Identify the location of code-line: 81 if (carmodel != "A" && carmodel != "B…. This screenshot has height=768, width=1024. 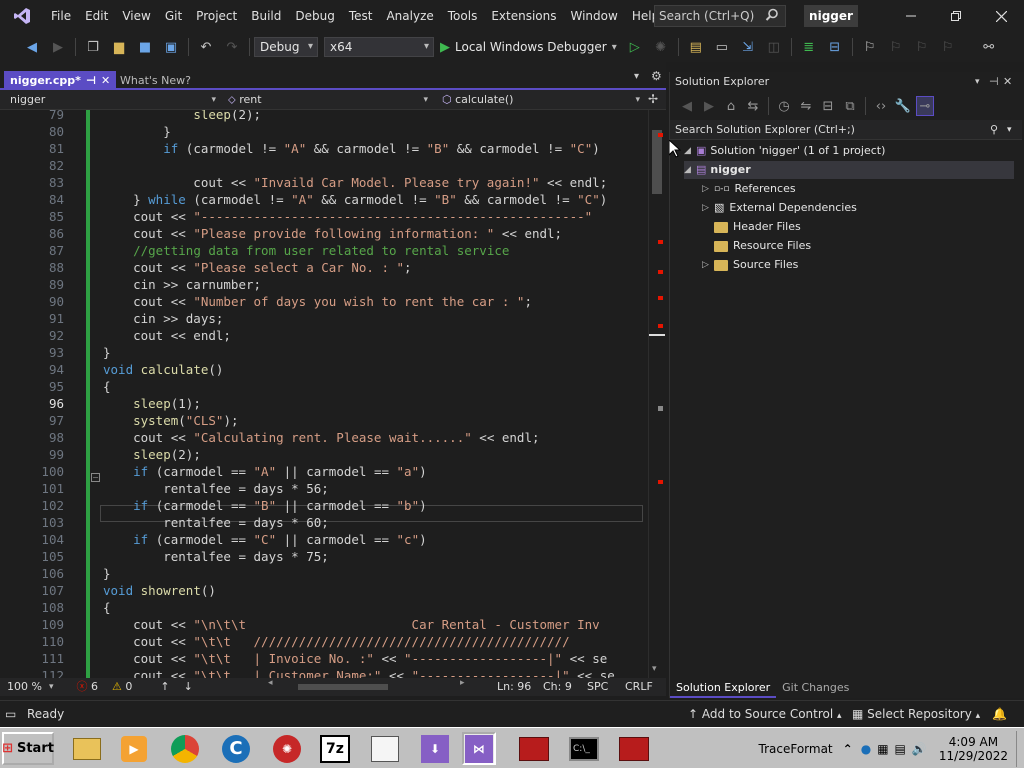
(324, 148).